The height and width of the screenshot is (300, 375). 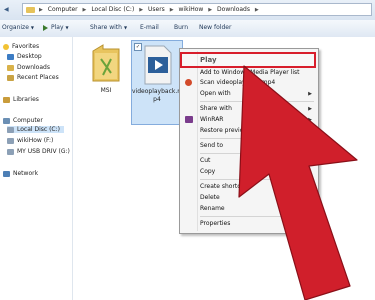 I want to click on email-button: E-mail, so click(x=149, y=27).